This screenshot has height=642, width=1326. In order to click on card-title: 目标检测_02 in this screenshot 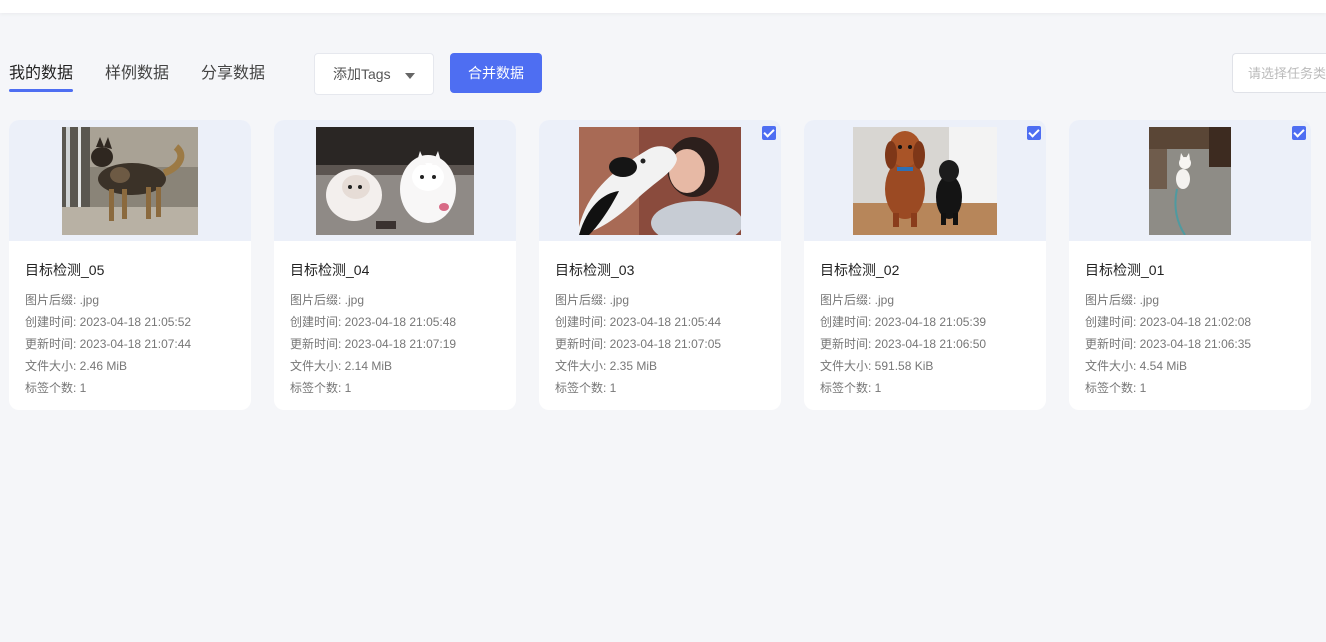, I will do `click(860, 270)`.